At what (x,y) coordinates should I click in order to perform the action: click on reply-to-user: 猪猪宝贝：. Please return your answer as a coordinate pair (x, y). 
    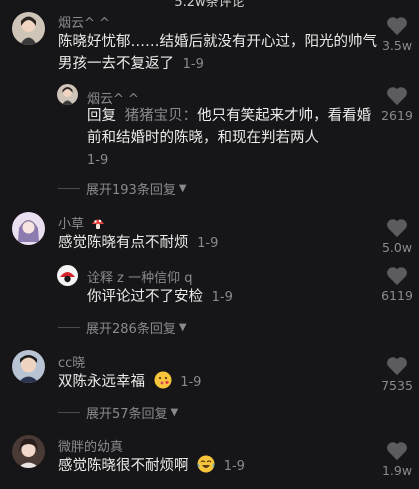
    Looking at the image, I should click on (161, 116).